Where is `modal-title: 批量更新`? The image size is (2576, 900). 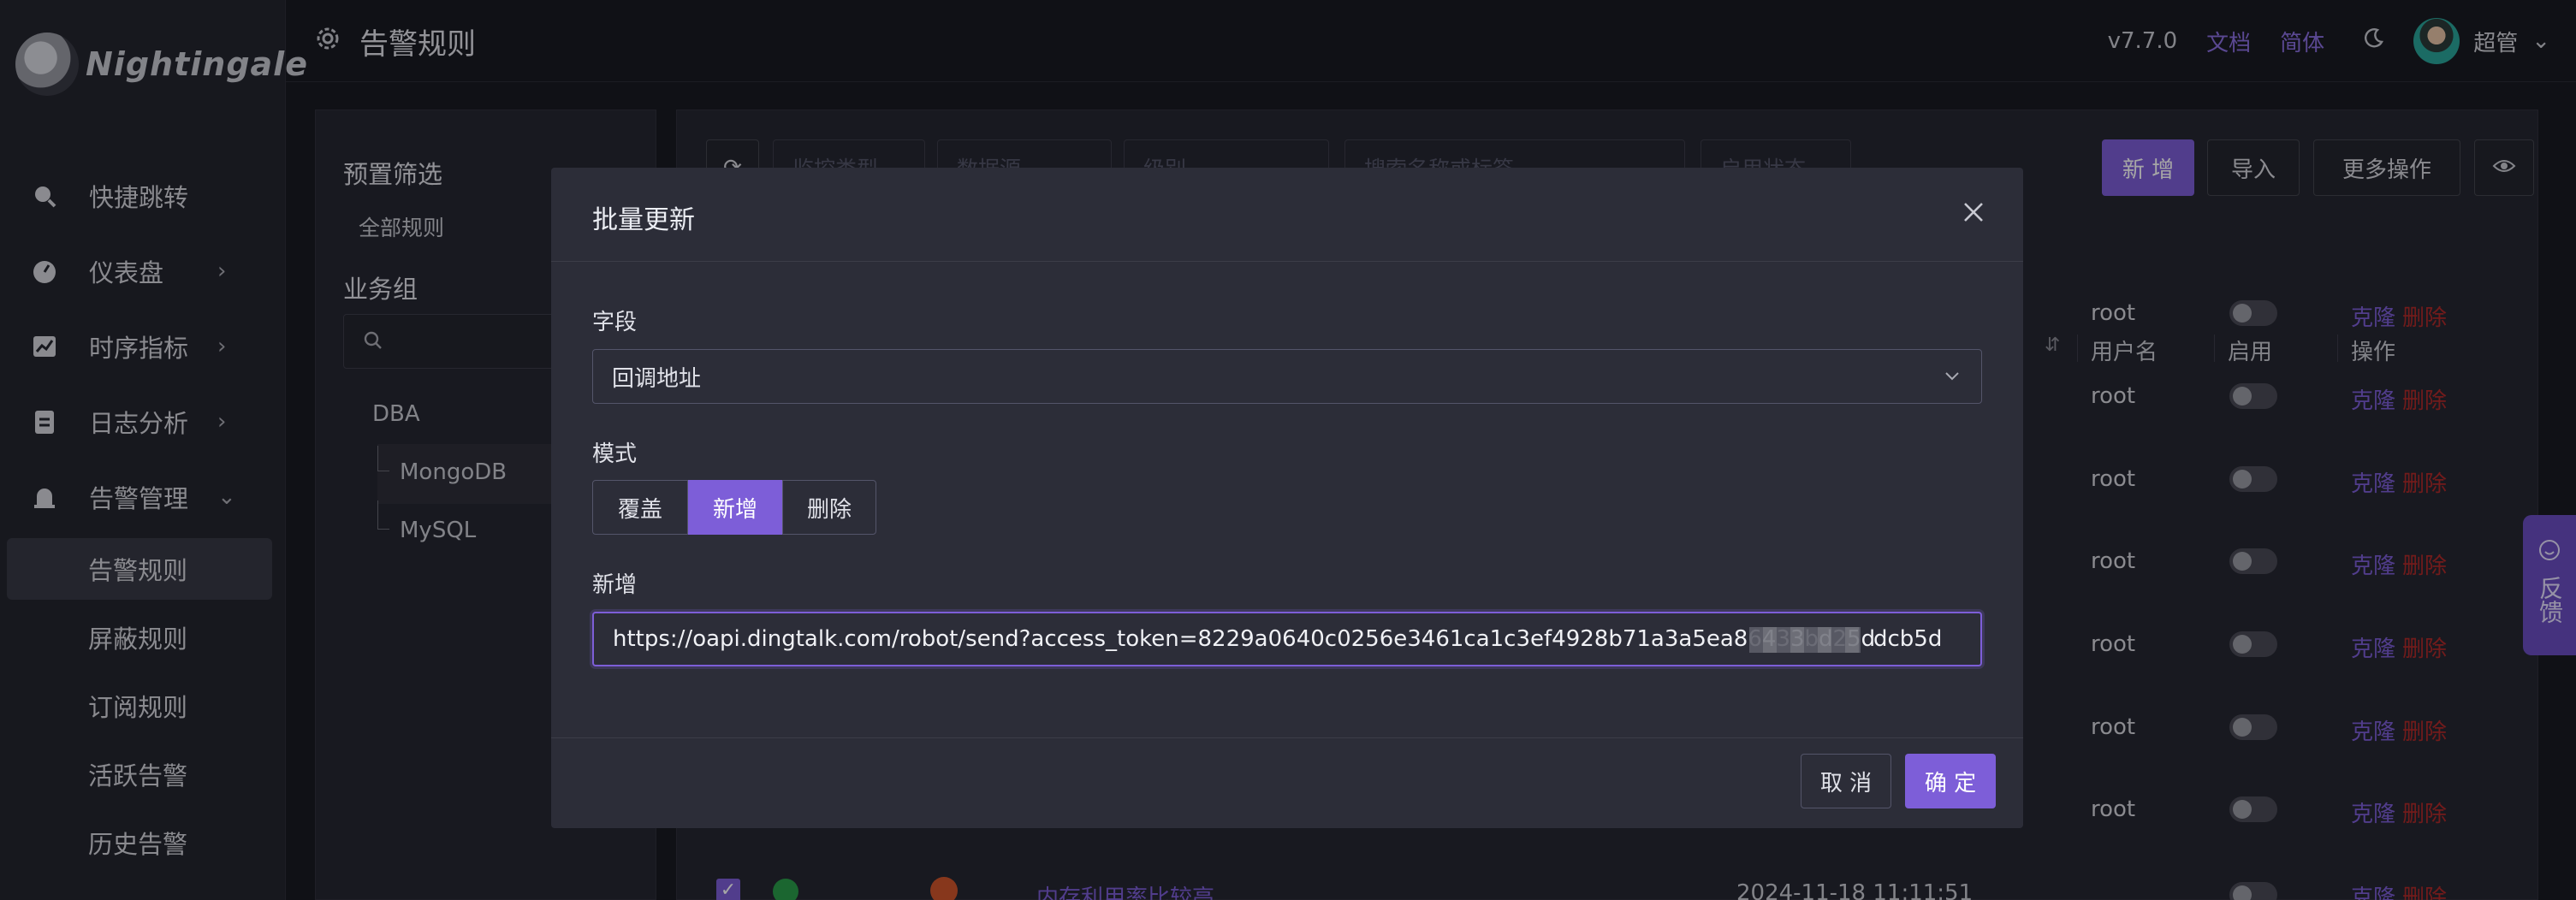 modal-title: 批量更新 is located at coordinates (643, 220).